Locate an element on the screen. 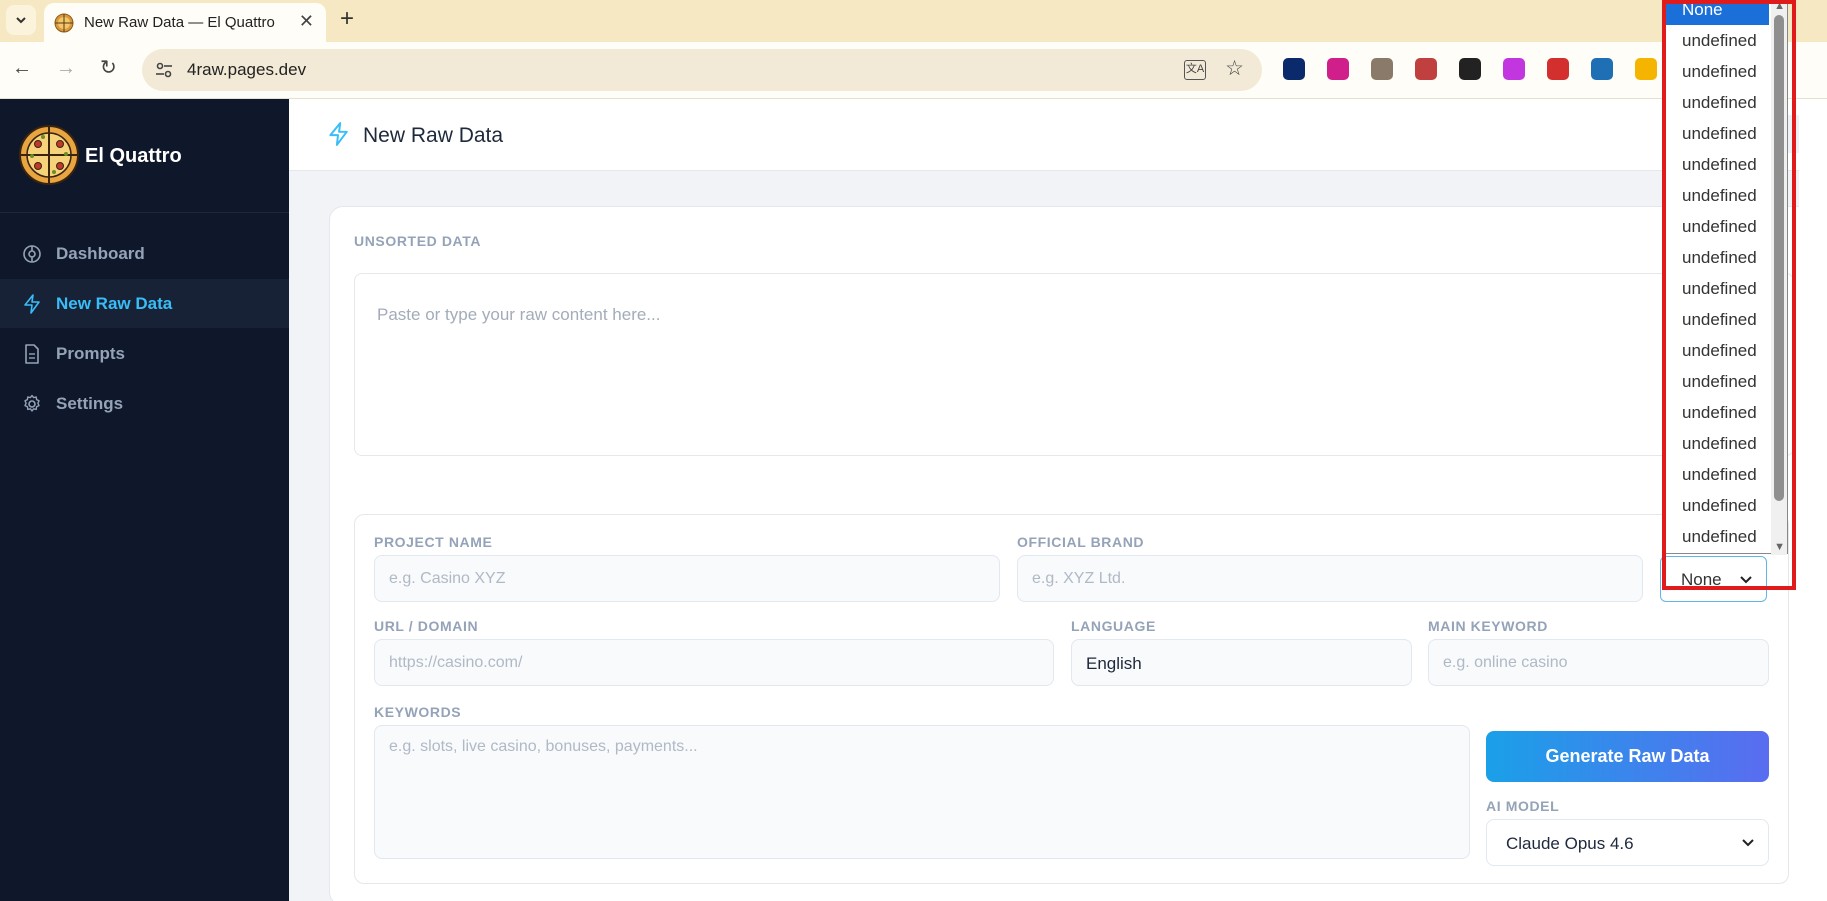  sidebar-item-prompts: Prompts is located at coordinates (144, 353).